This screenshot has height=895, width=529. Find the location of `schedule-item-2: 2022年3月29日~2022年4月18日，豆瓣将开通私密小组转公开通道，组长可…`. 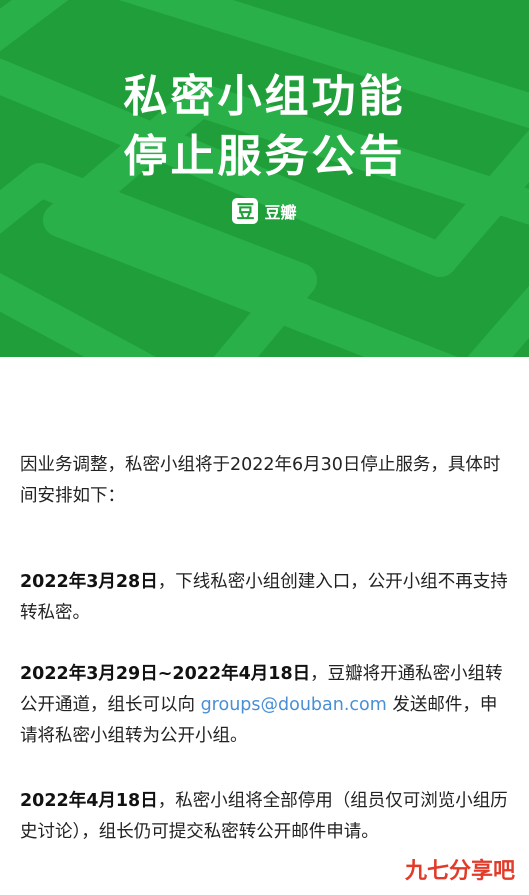

schedule-item-2: 2022年3月29日~2022年4月18日，豆瓣将开通私密小组转公开通道，组长可… is located at coordinates (266, 705).